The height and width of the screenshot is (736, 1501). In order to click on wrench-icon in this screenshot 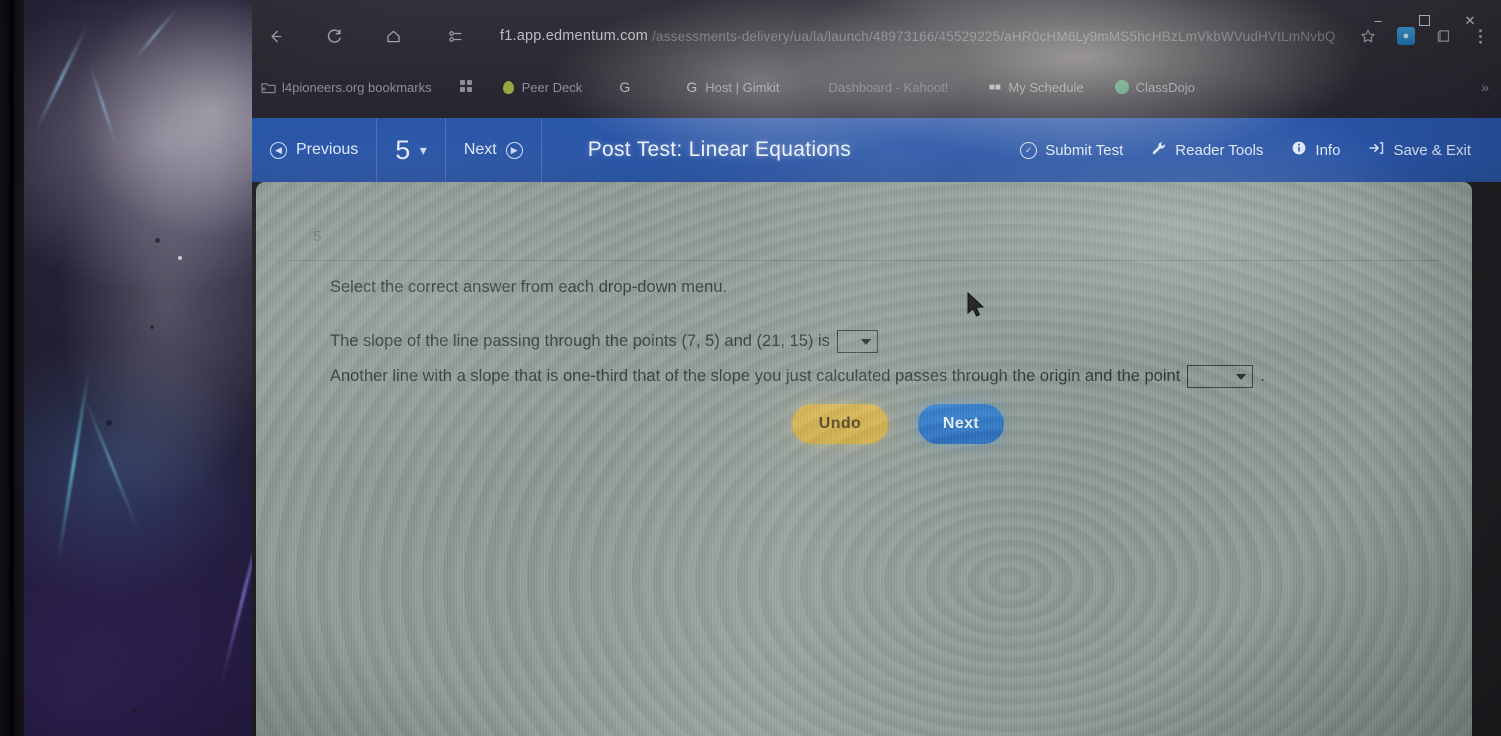, I will do `click(1159, 150)`.